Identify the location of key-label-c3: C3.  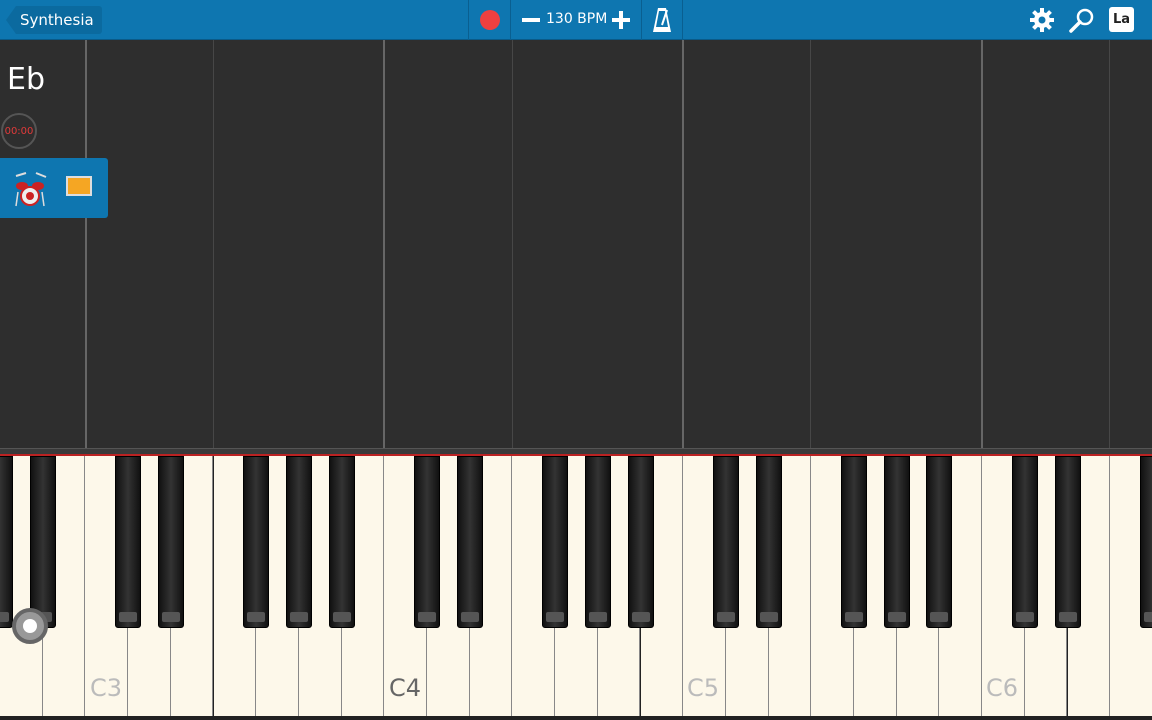
(106, 688).